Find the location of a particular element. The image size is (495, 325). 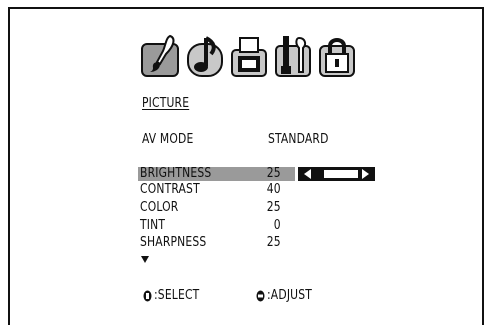

decrease-arrow-icon is located at coordinates (307, 174).